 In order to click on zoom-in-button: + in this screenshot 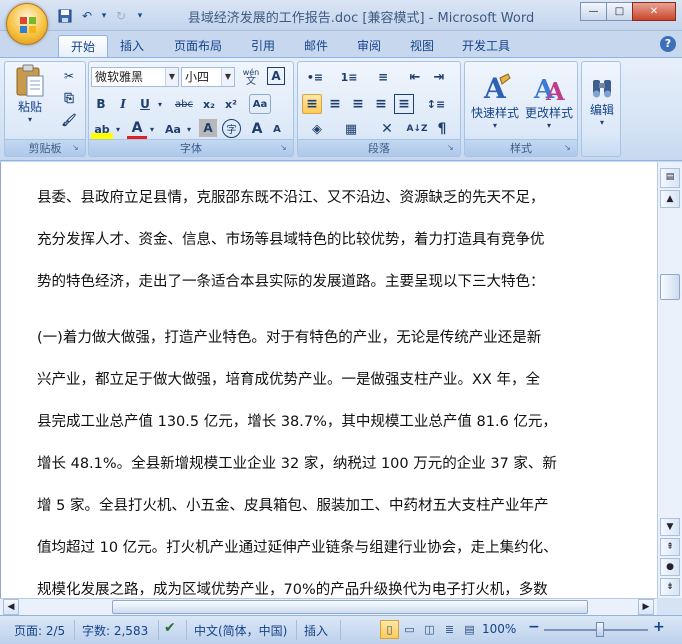, I will do `click(659, 627)`.